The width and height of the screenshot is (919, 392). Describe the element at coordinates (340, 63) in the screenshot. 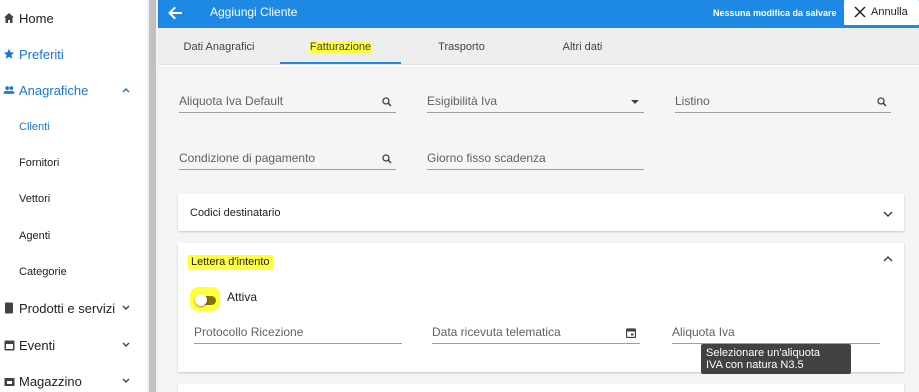

I see `active-tab-indicator` at that location.